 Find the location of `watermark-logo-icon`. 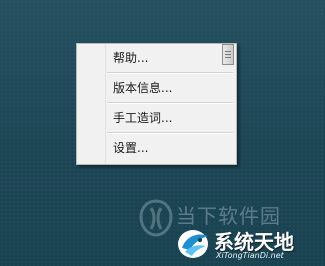

watermark-logo-icon is located at coordinates (156, 218).